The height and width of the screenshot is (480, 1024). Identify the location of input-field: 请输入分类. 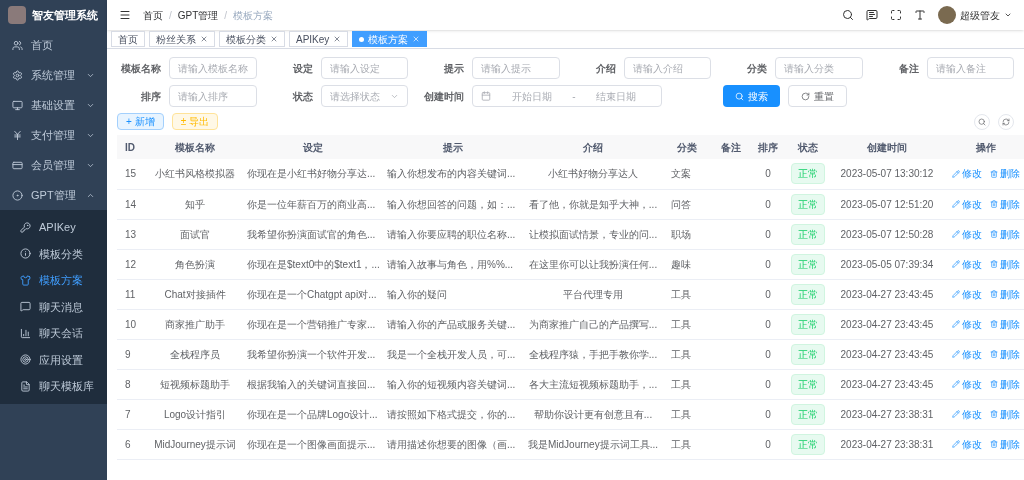
(819, 68).